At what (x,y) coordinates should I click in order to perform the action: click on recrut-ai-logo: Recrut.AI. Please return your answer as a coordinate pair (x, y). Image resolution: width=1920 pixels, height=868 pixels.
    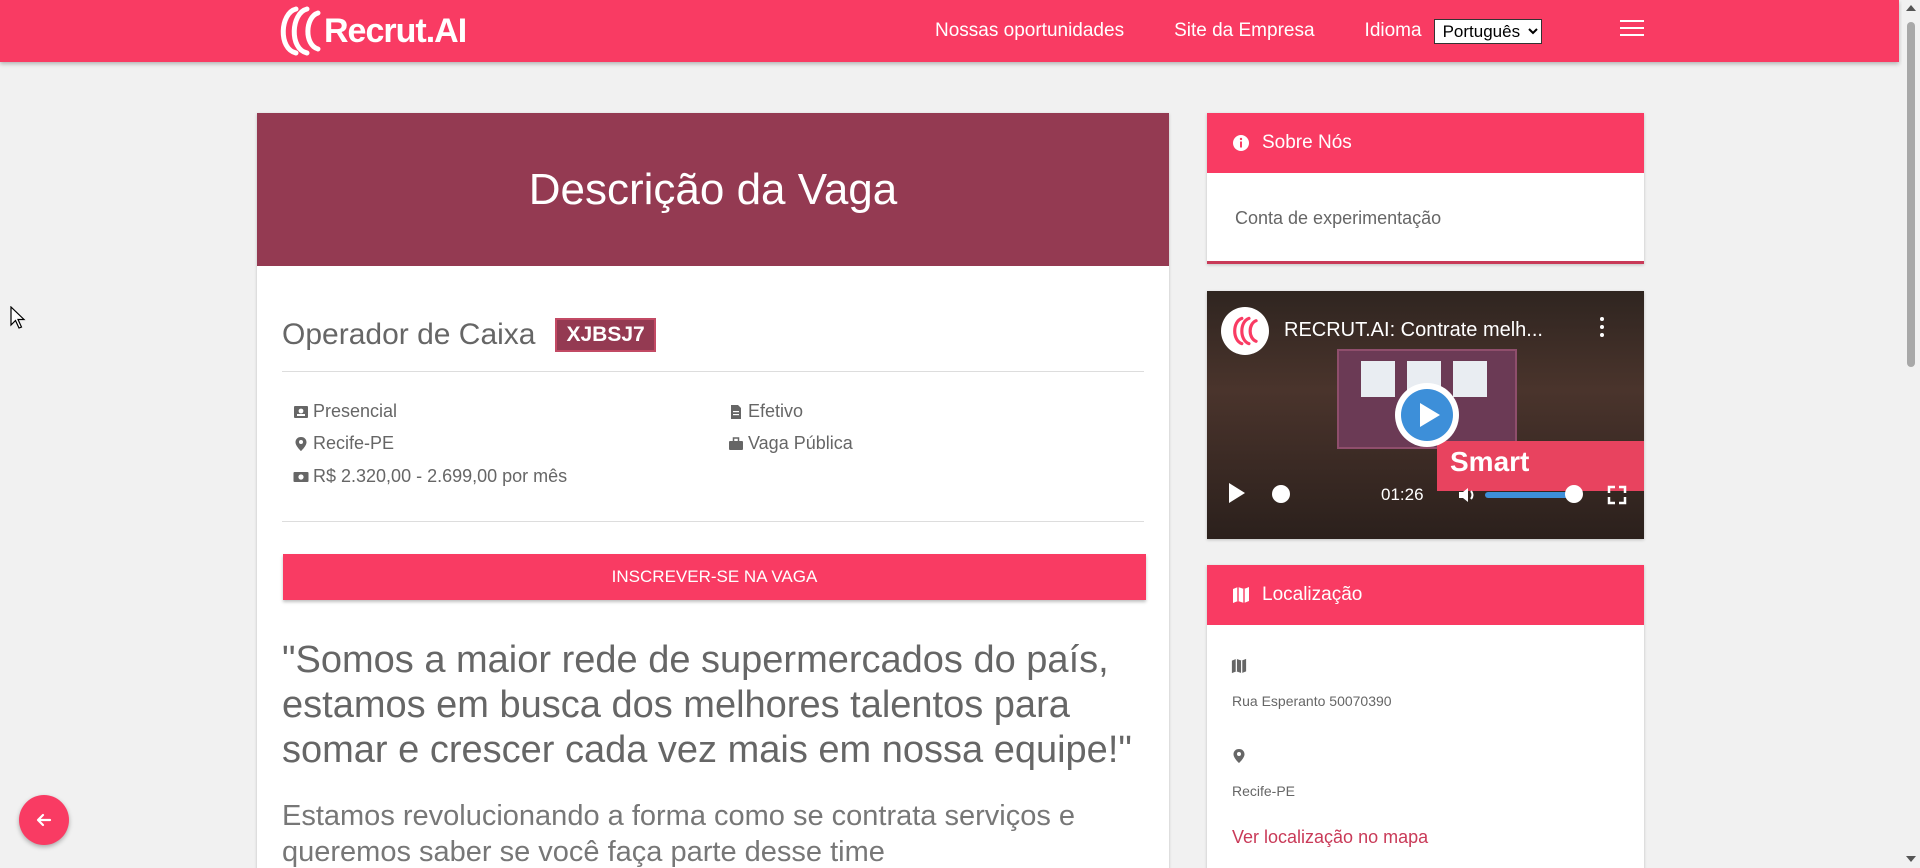
    Looking at the image, I should click on (370, 31).